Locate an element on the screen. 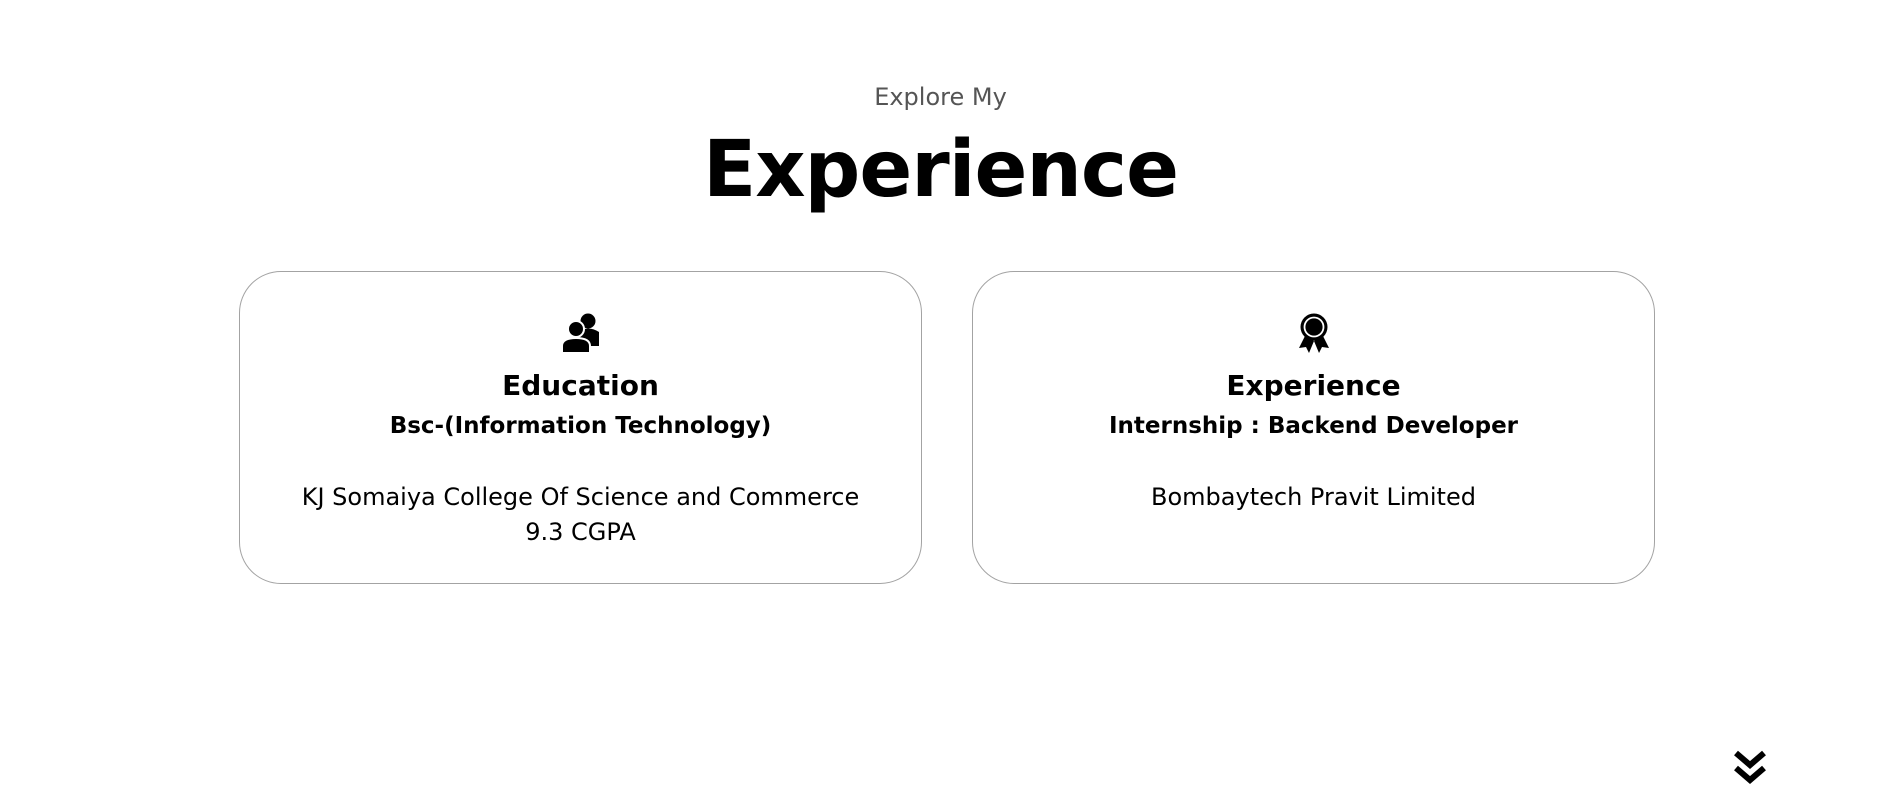  card-body-line: Bombaytech Pravit Limited is located at coordinates (1313, 497).